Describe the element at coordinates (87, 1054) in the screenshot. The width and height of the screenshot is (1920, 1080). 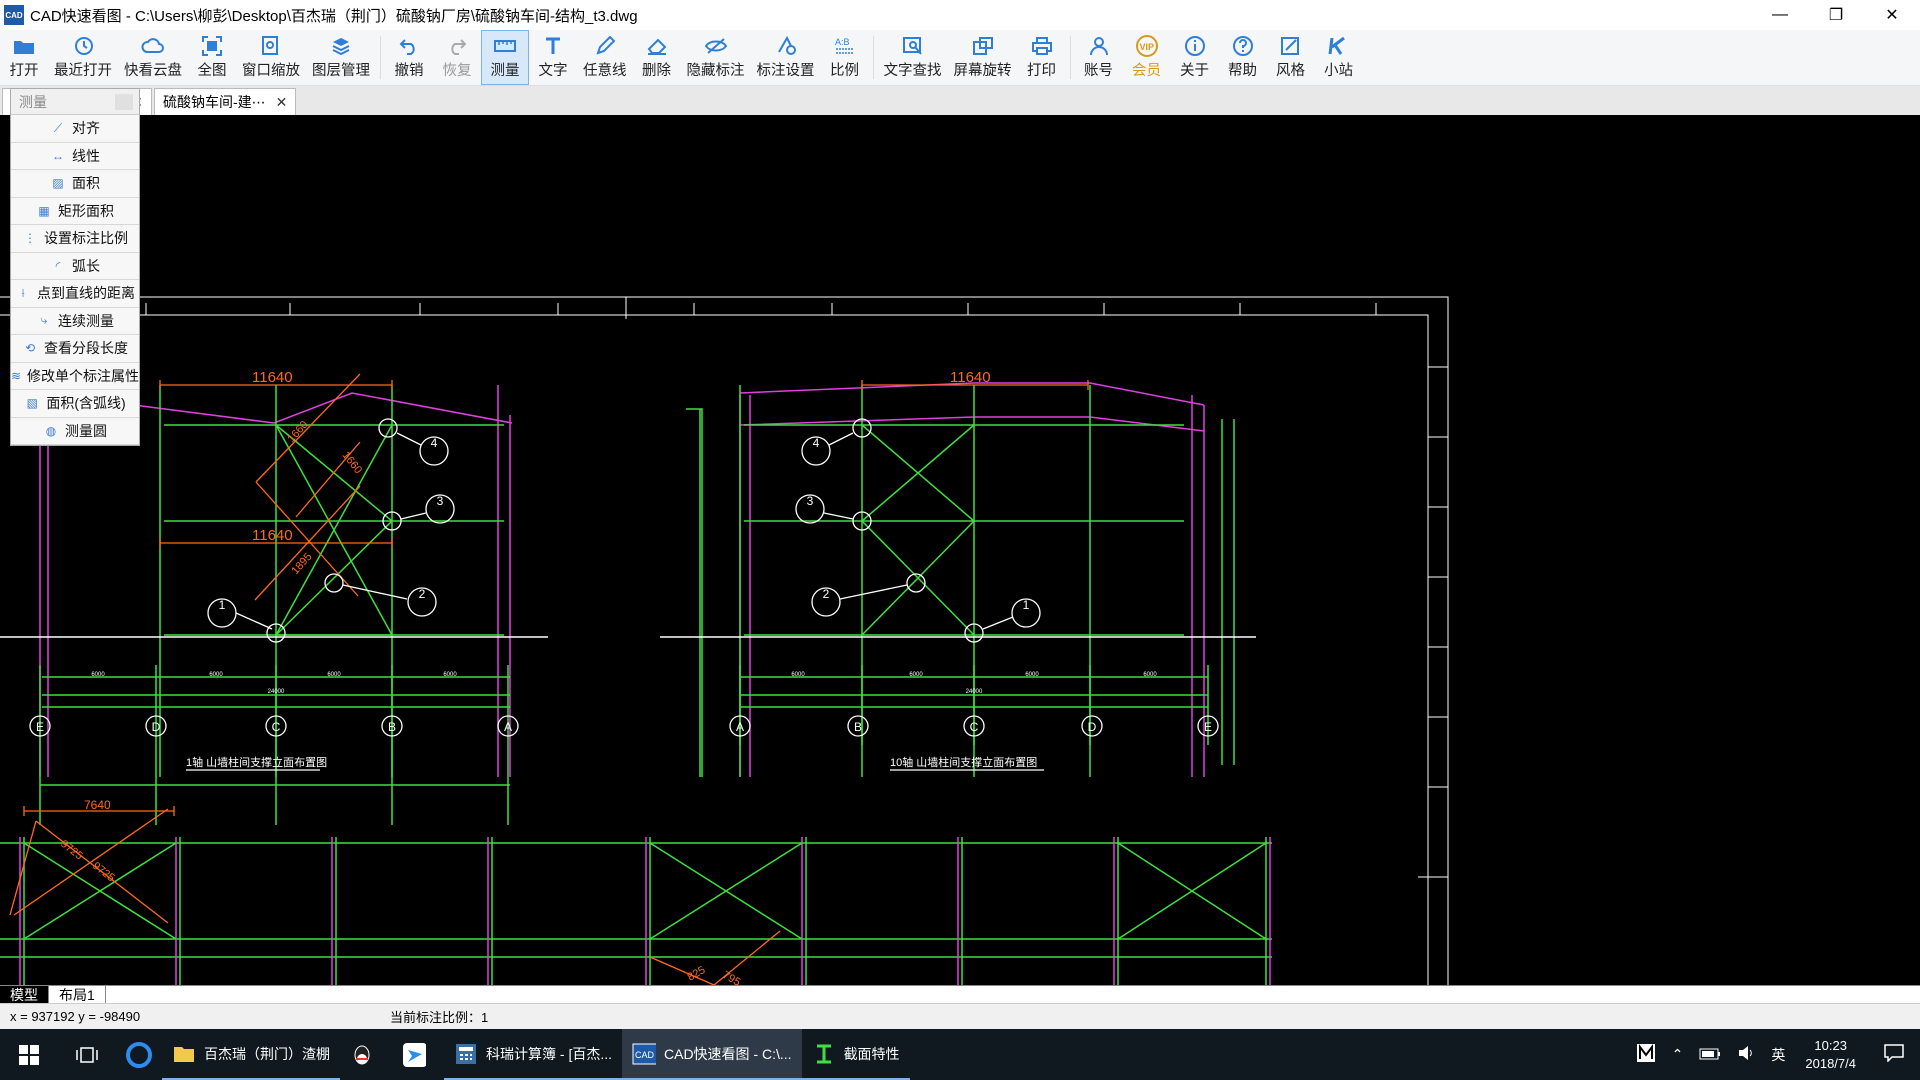
I see `task-view-button` at that location.